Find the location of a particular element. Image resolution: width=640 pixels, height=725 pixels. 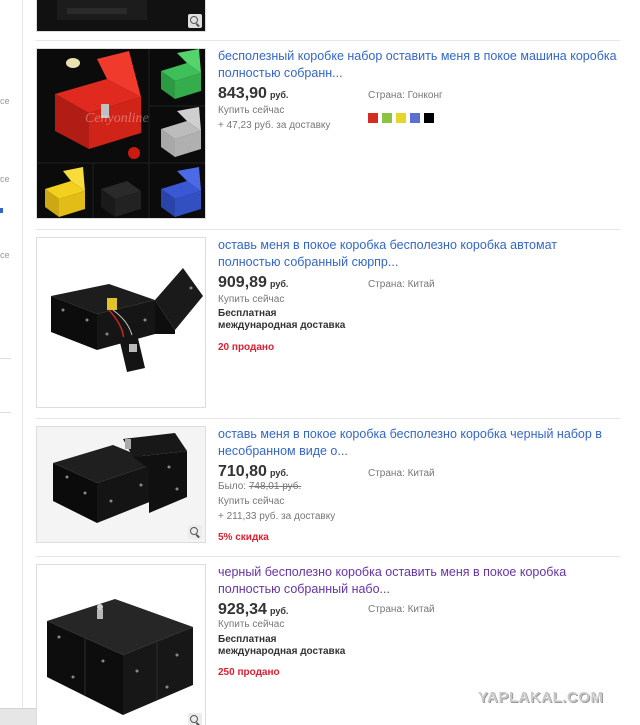

shipping-cost: + 47,23 руб. за доставку is located at coordinates (274, 125).